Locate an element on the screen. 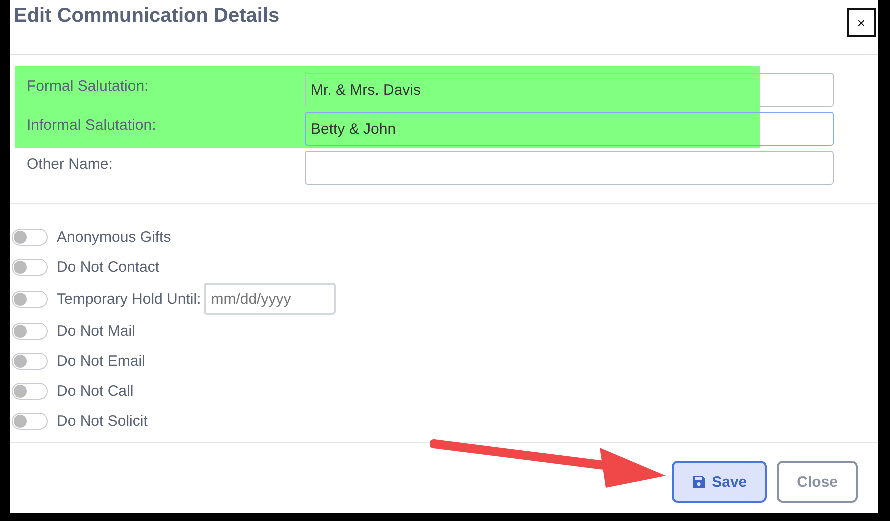 The width and height of the screenshot is (890, 521). field-label: Informal Salutation: is located at coordinates (92, 125).